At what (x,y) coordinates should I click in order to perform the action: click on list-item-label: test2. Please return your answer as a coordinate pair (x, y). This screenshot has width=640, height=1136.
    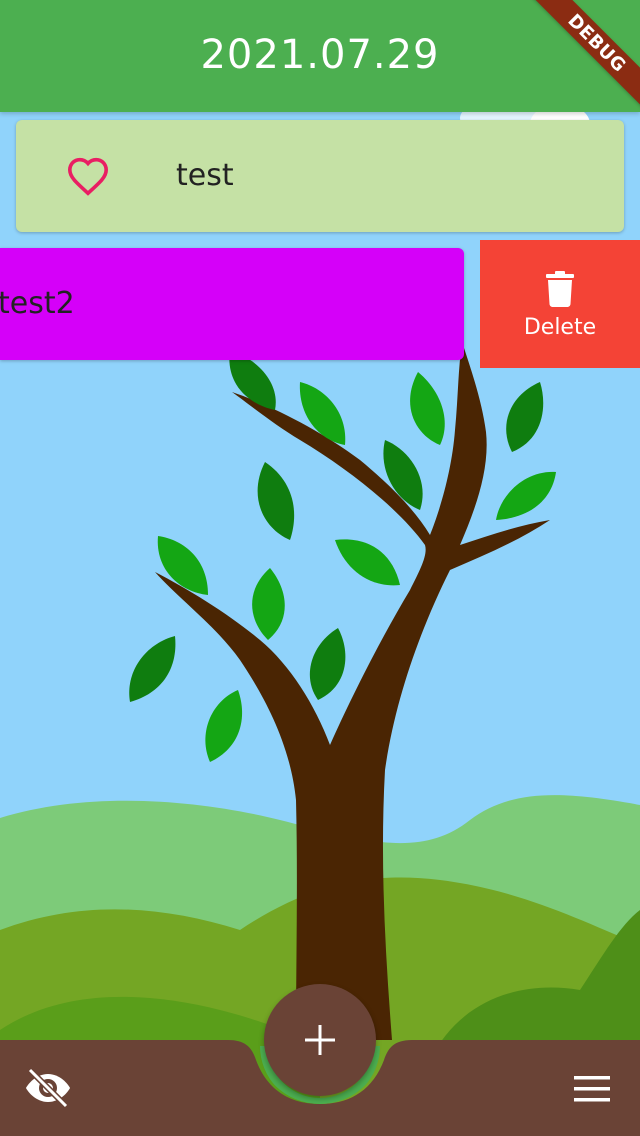
    Looking at the image, I should click on (37, 303).